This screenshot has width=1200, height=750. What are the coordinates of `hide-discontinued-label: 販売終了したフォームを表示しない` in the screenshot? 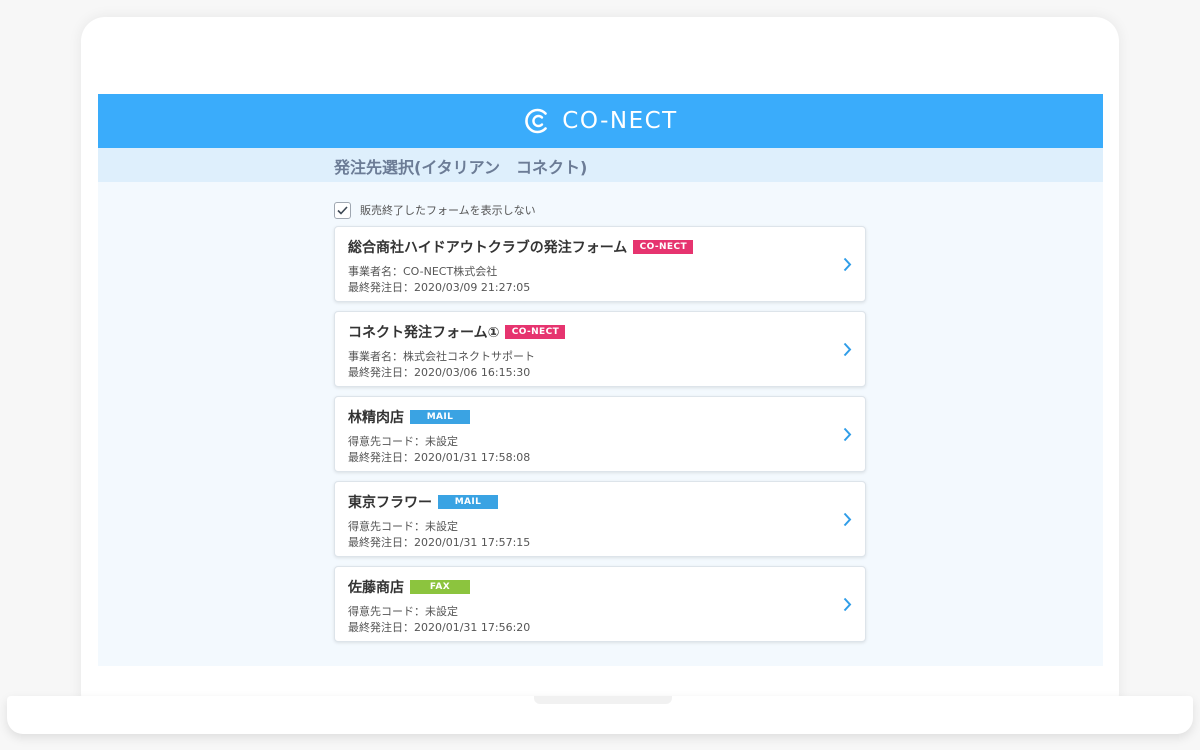 It's located at (448, 210).